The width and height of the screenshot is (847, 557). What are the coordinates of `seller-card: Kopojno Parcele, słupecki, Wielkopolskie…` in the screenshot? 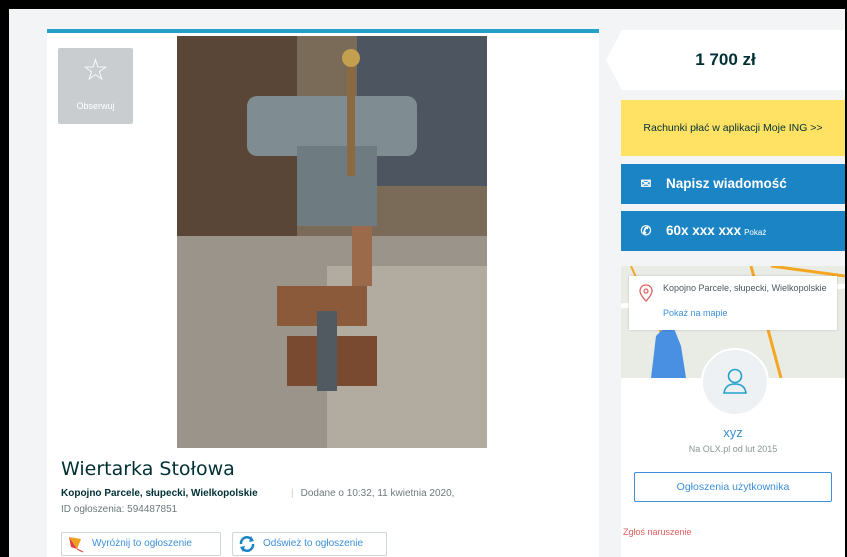 It's located at (733, 411).